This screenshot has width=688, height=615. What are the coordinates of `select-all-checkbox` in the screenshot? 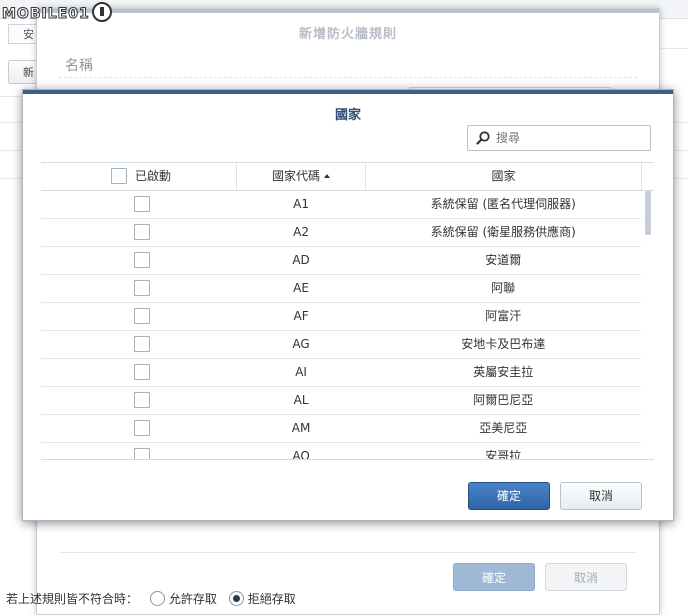 It's located at (119, 176).